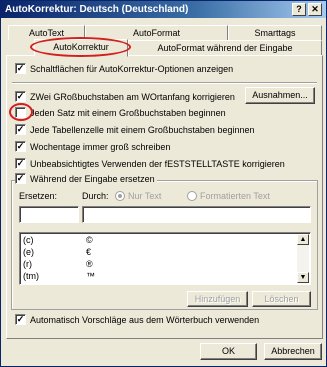 The image size is (327, 367). Describe the element at coordinates (89, 252) in the screenshot. I see `list-item-to: €` at that location.